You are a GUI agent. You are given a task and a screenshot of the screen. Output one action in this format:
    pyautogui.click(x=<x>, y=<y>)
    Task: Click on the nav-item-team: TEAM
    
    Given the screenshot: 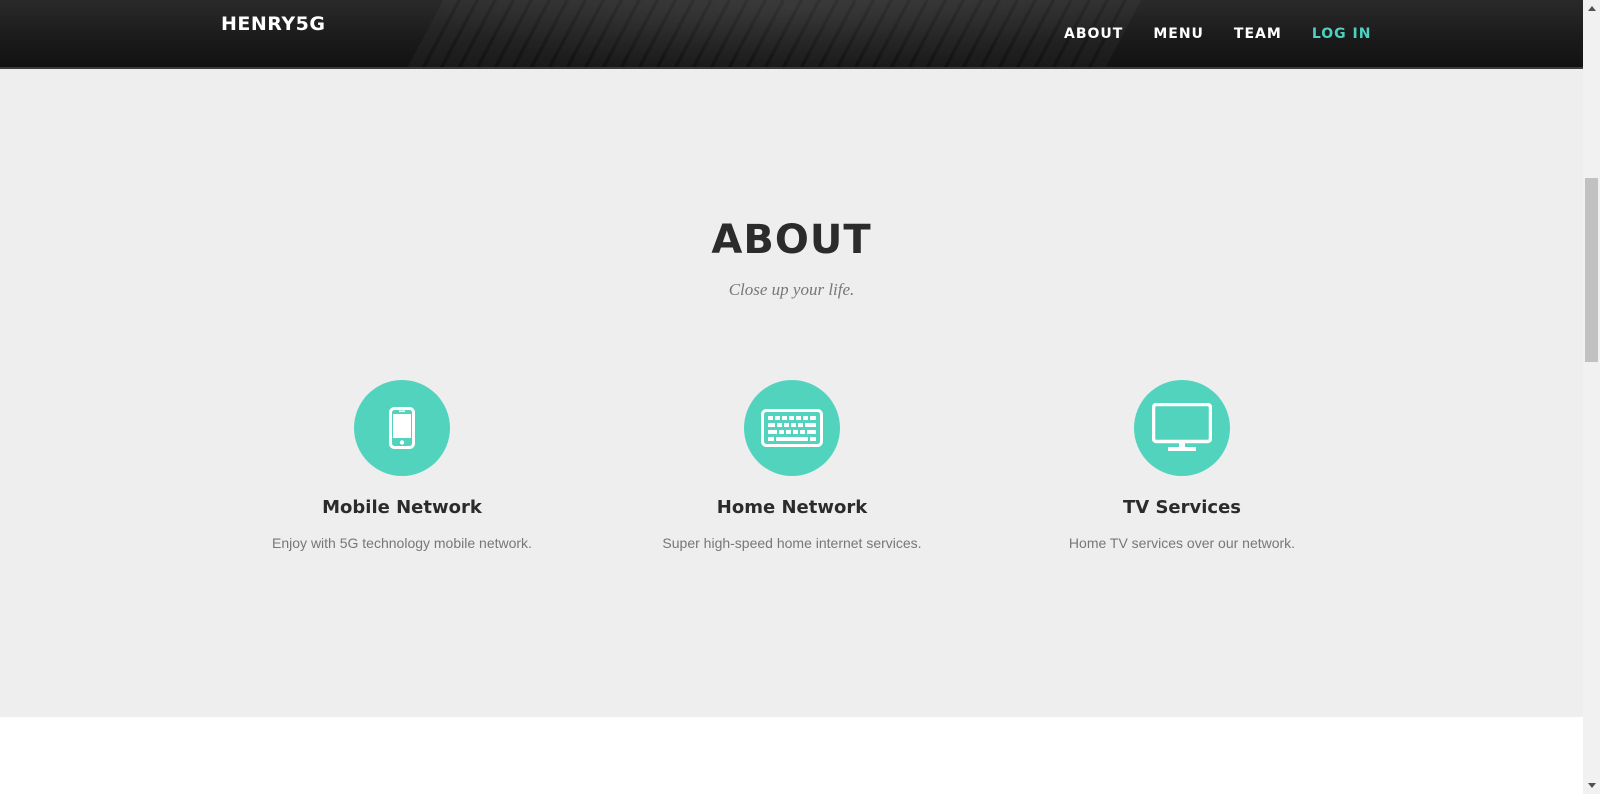 What is the action you would take?
    pyautogui.click(x=1258, y=34)
    